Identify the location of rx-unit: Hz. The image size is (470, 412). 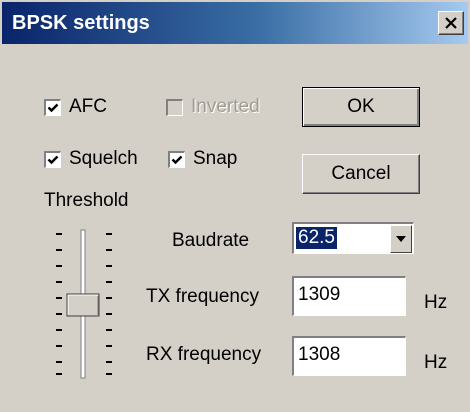
(436, 362).